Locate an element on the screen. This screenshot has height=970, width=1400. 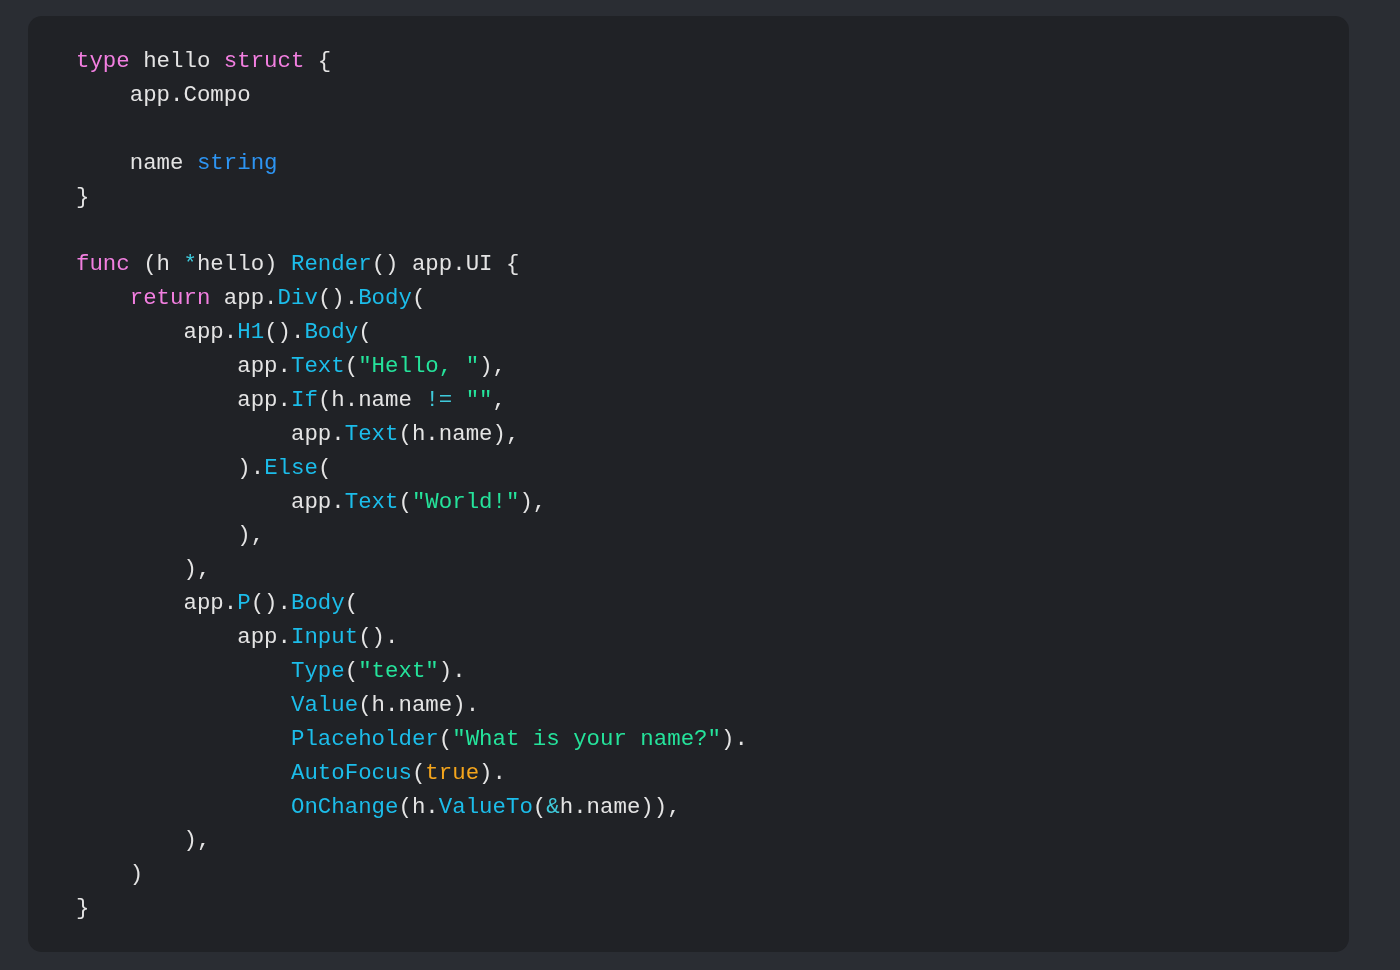
code-line: app.Text(h.name), is located at coordinates (405, 434).